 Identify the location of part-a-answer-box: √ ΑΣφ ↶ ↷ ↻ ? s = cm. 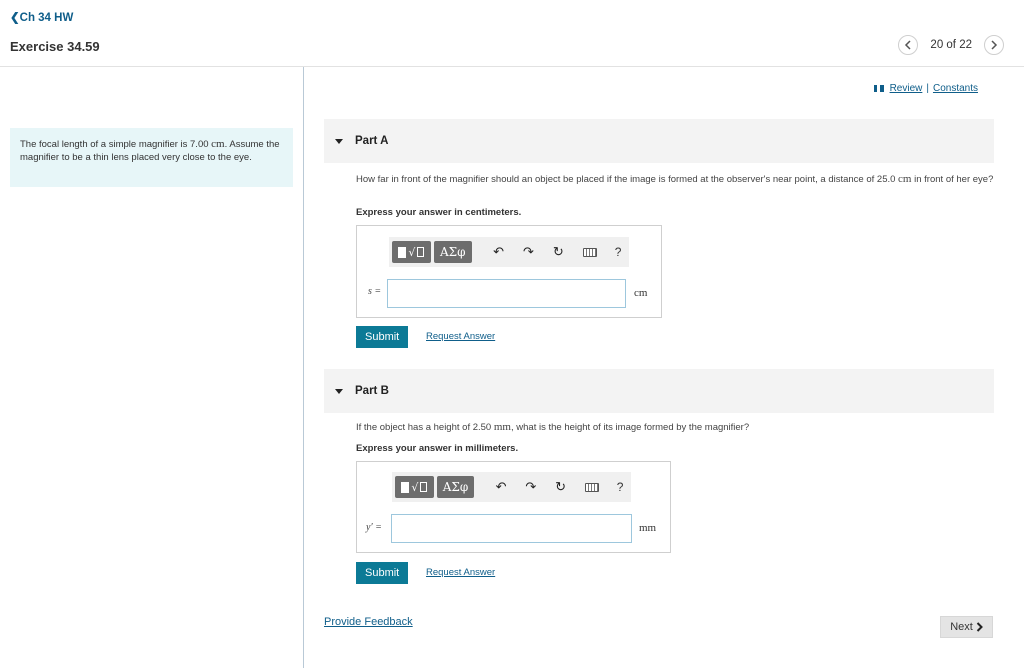
(509, 271).